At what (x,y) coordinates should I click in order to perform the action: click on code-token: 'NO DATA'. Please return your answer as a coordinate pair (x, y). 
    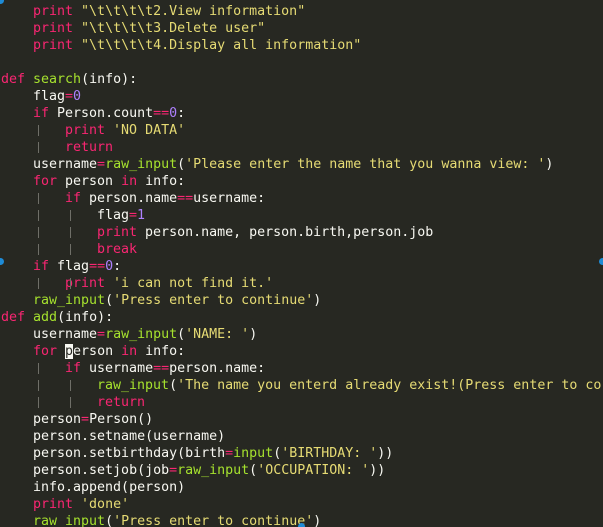
    Looking at the image, I should click on (149, 130).